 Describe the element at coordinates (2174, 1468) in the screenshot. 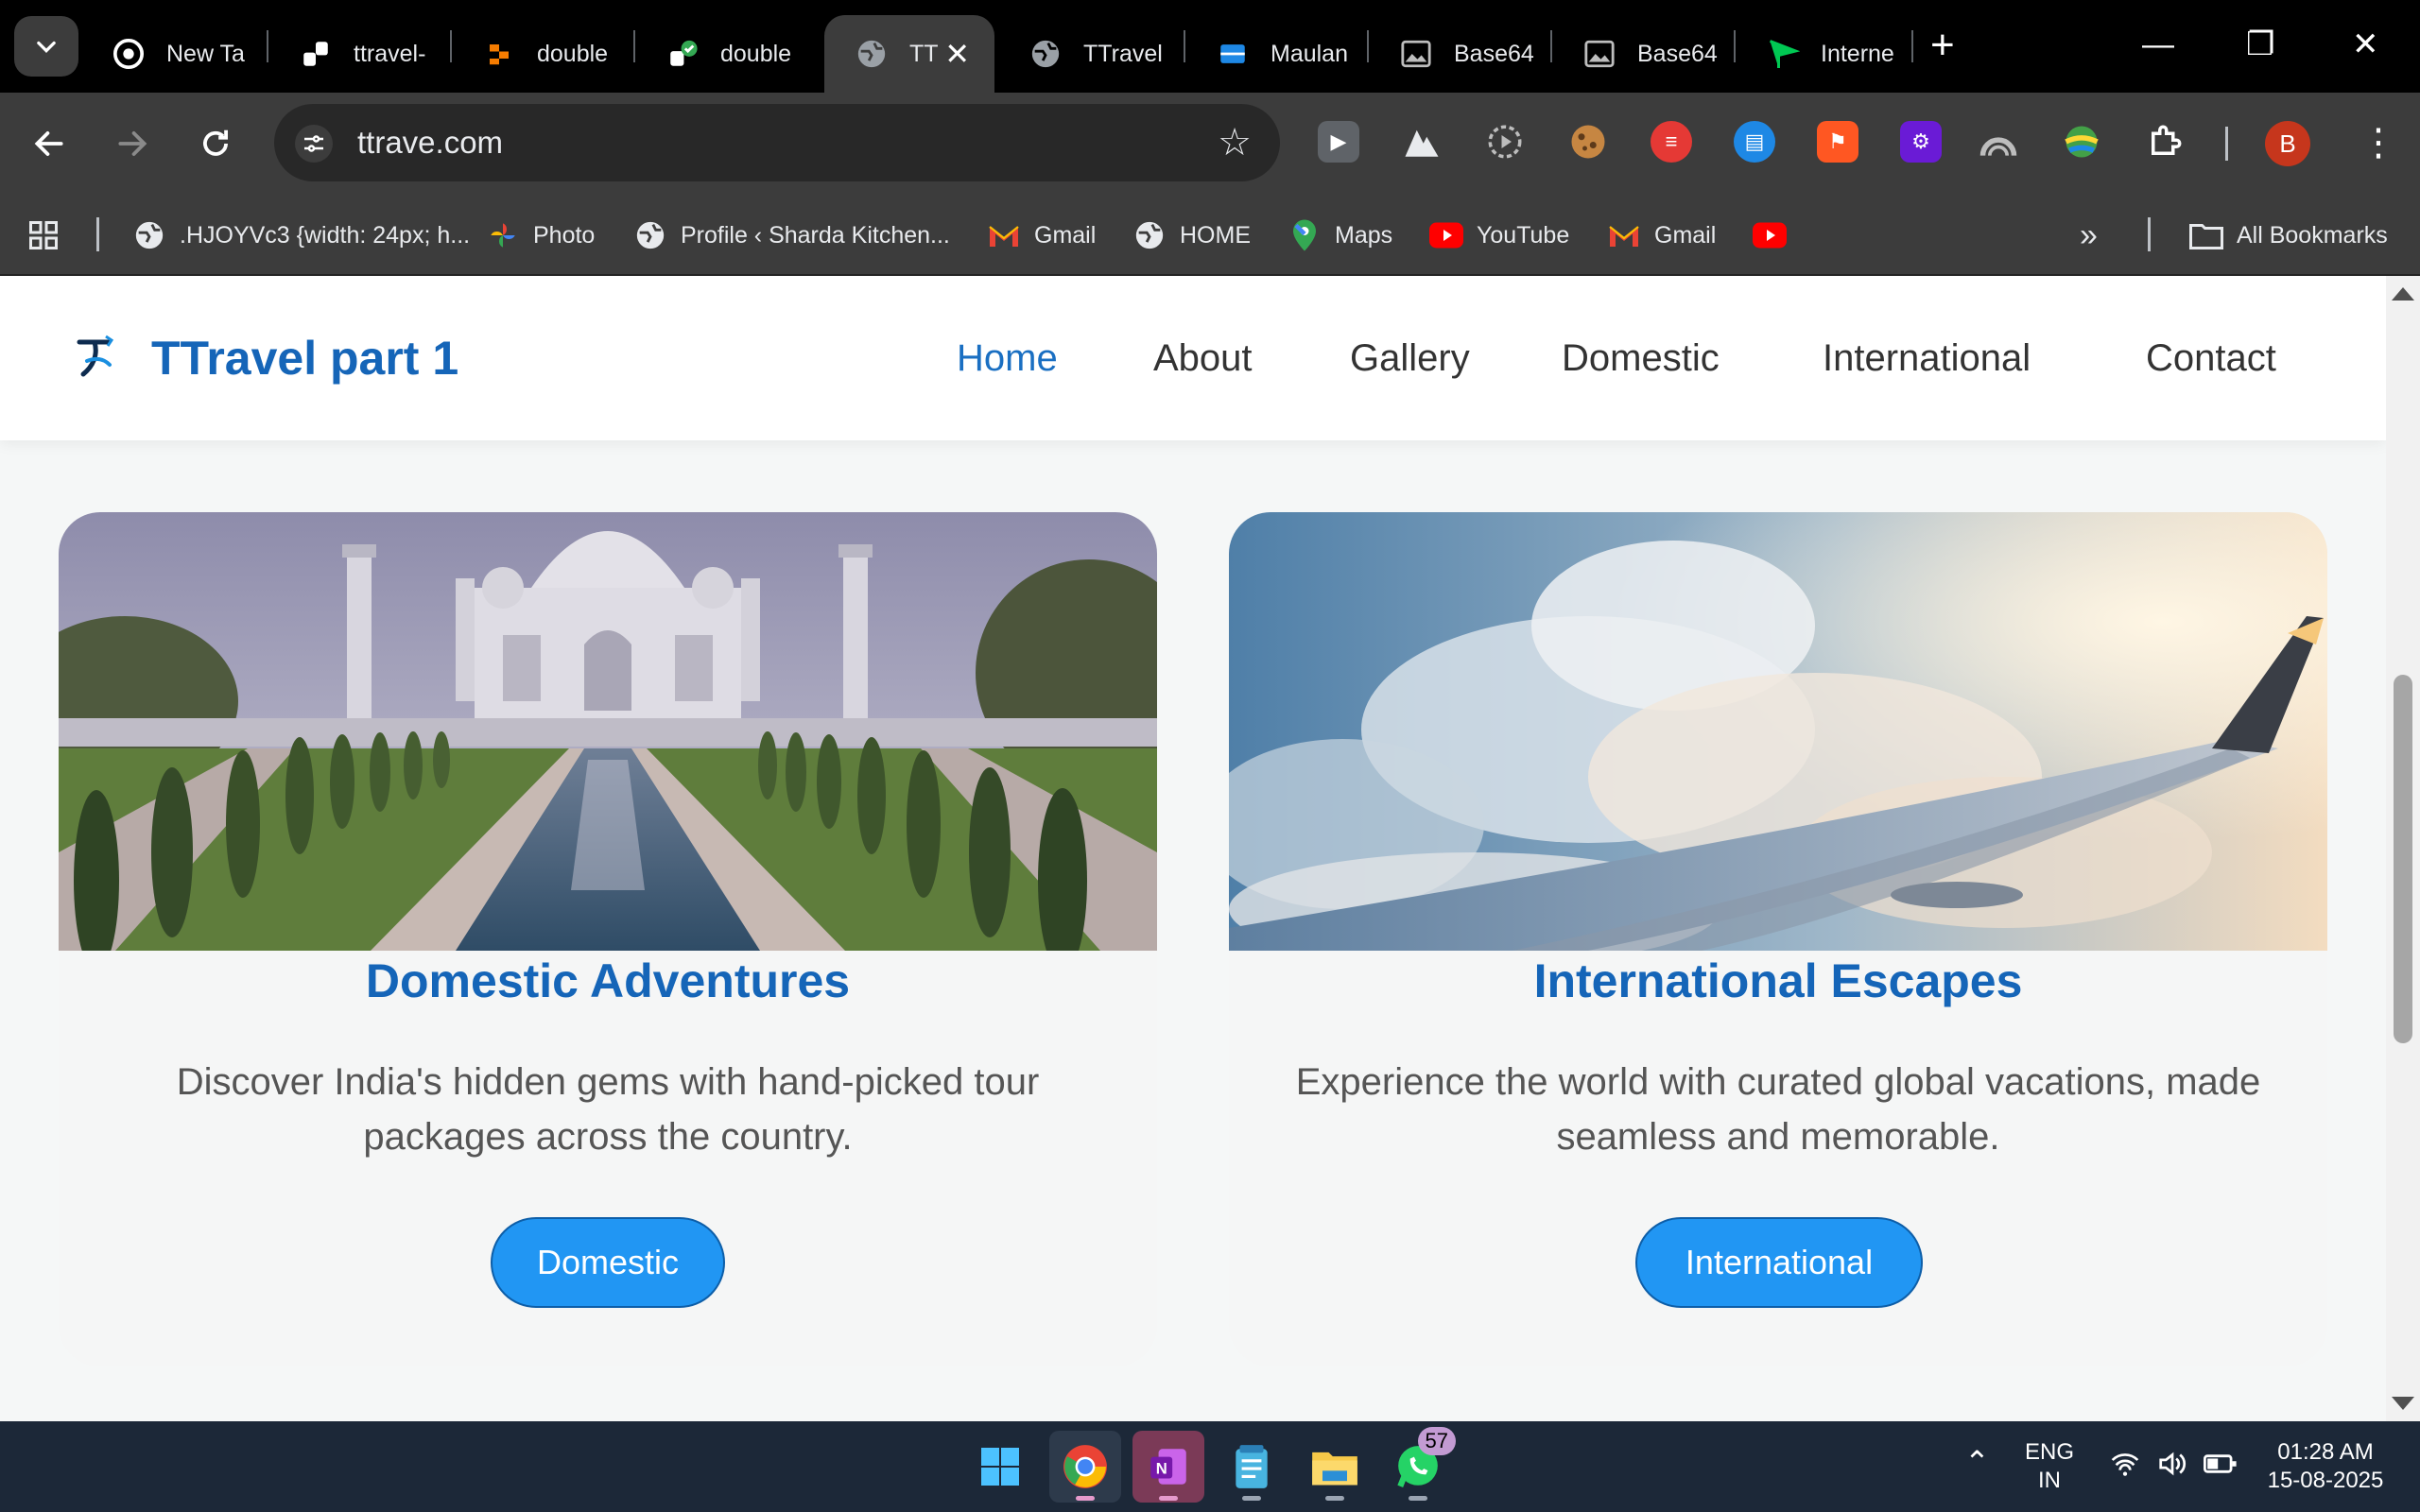

I see `quick-settings-button` at that location.